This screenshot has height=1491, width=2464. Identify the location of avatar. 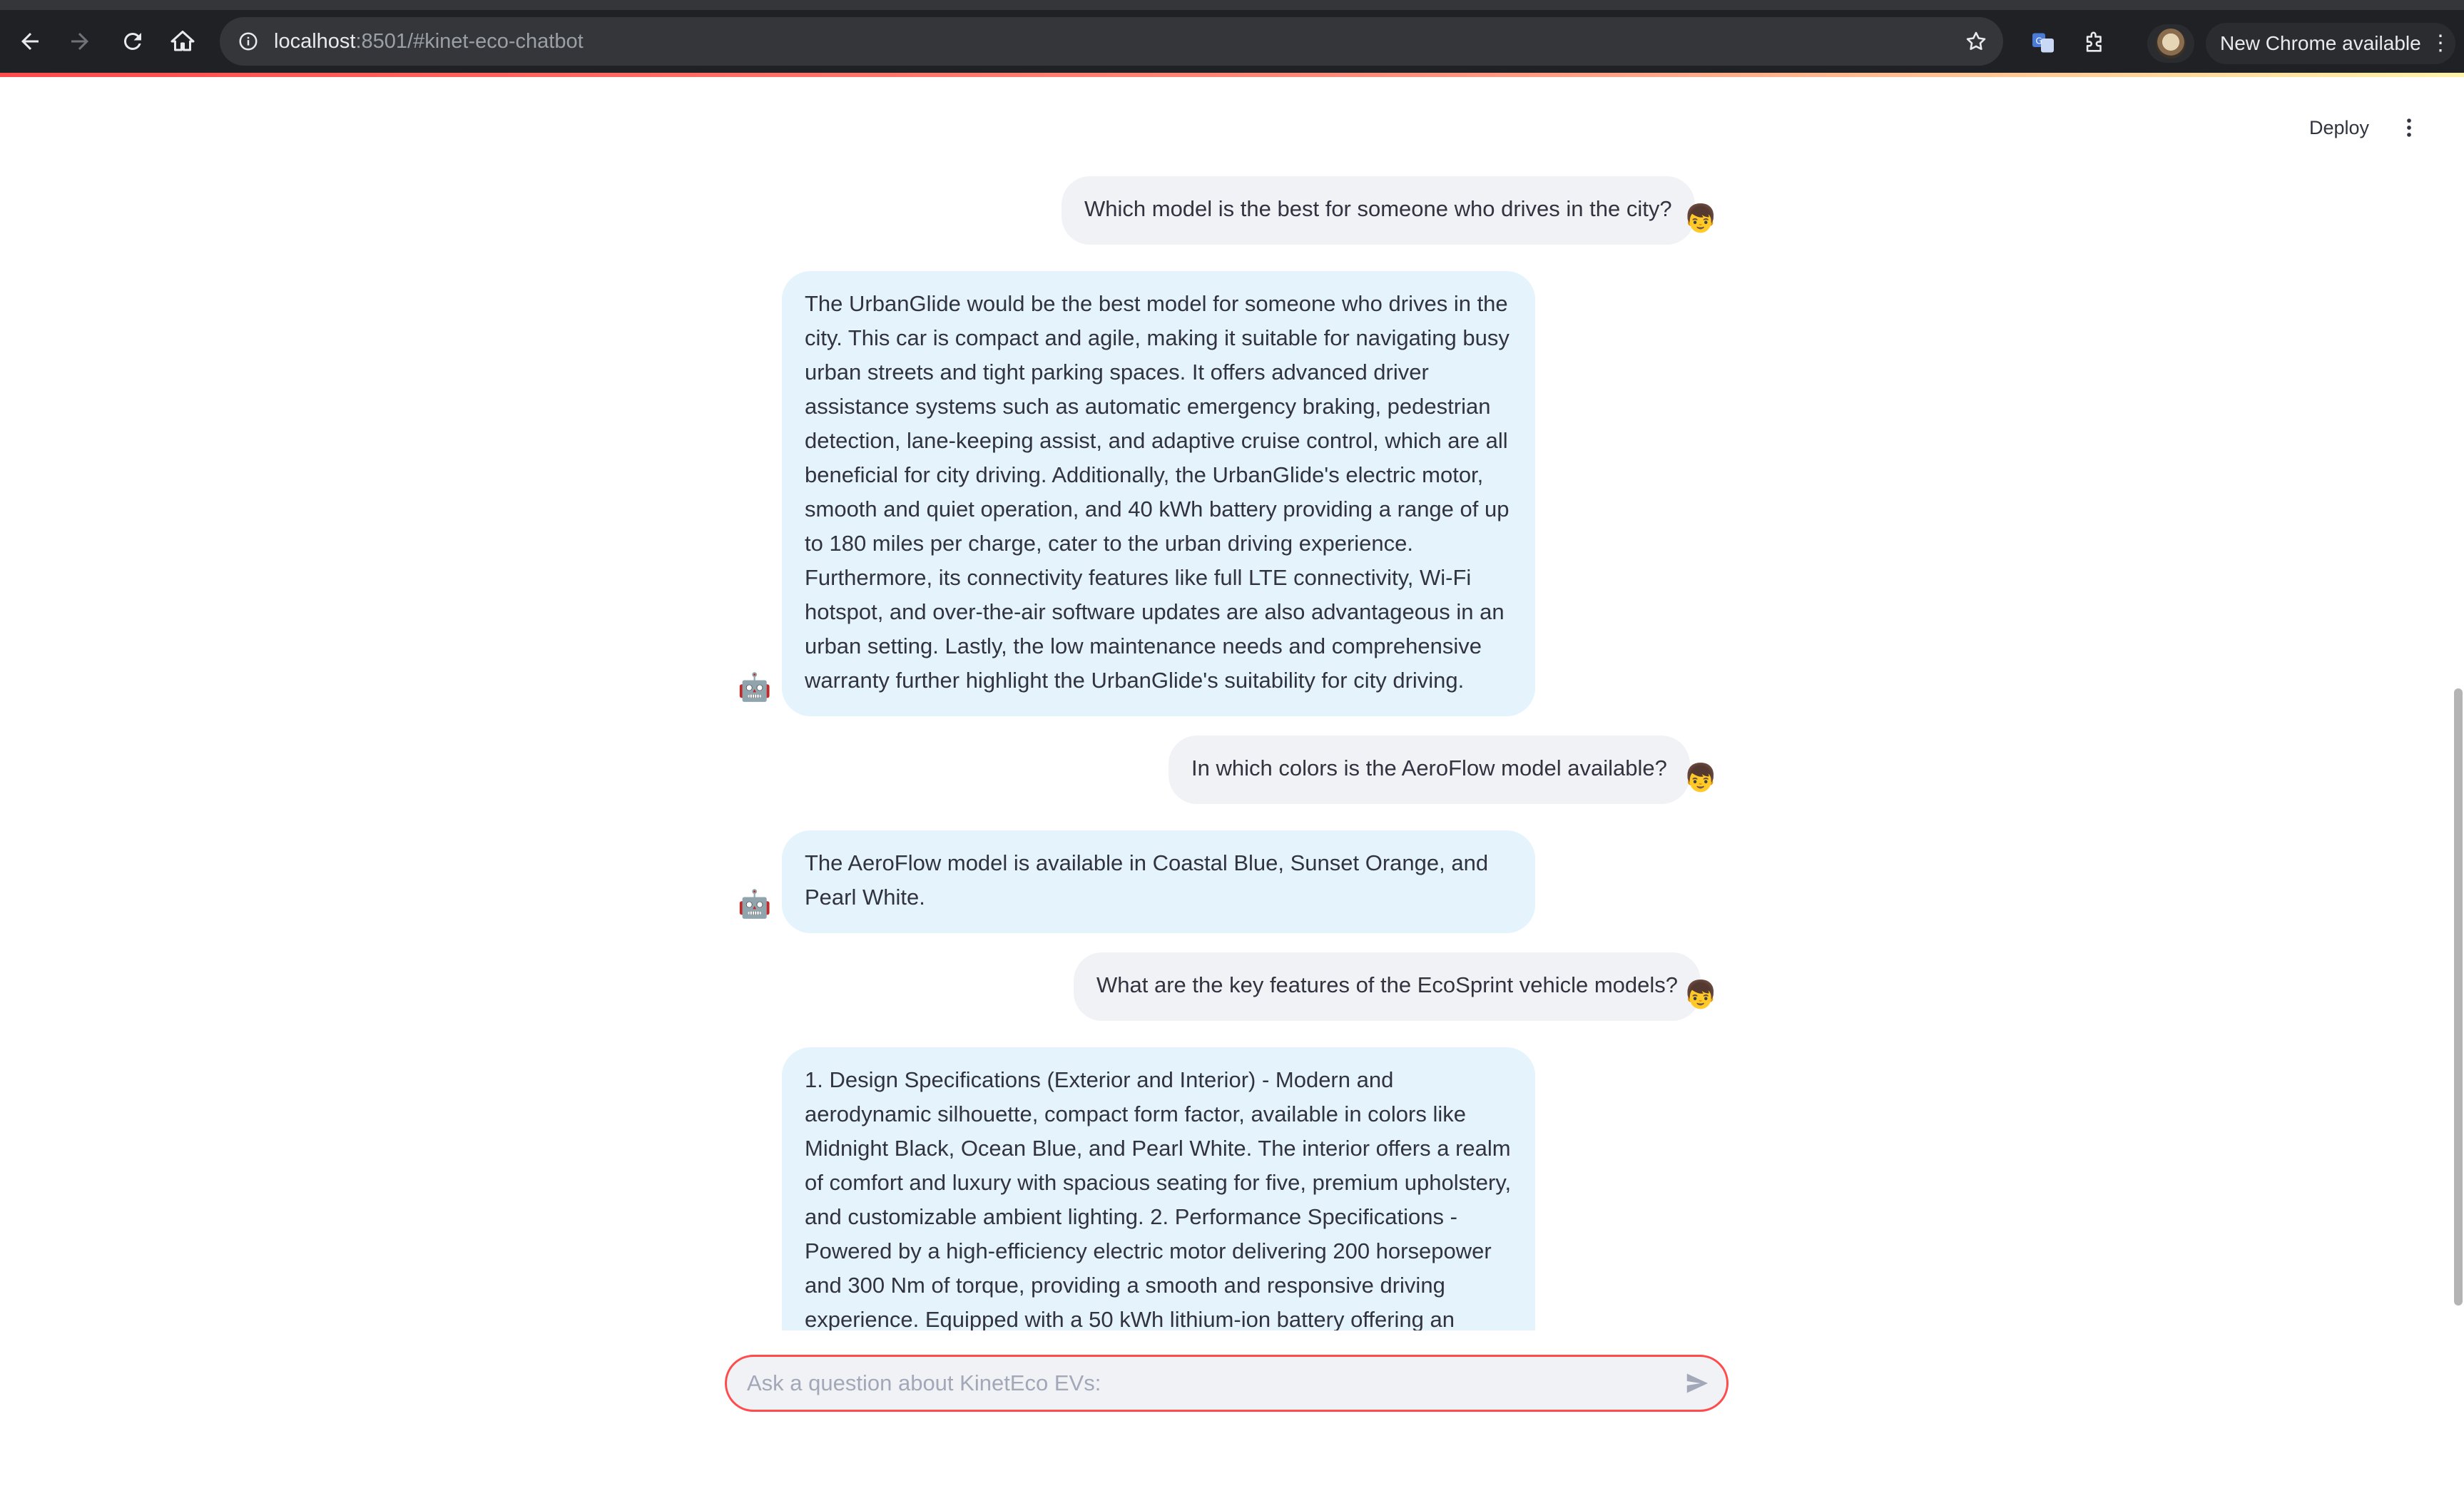
(2171, 43).